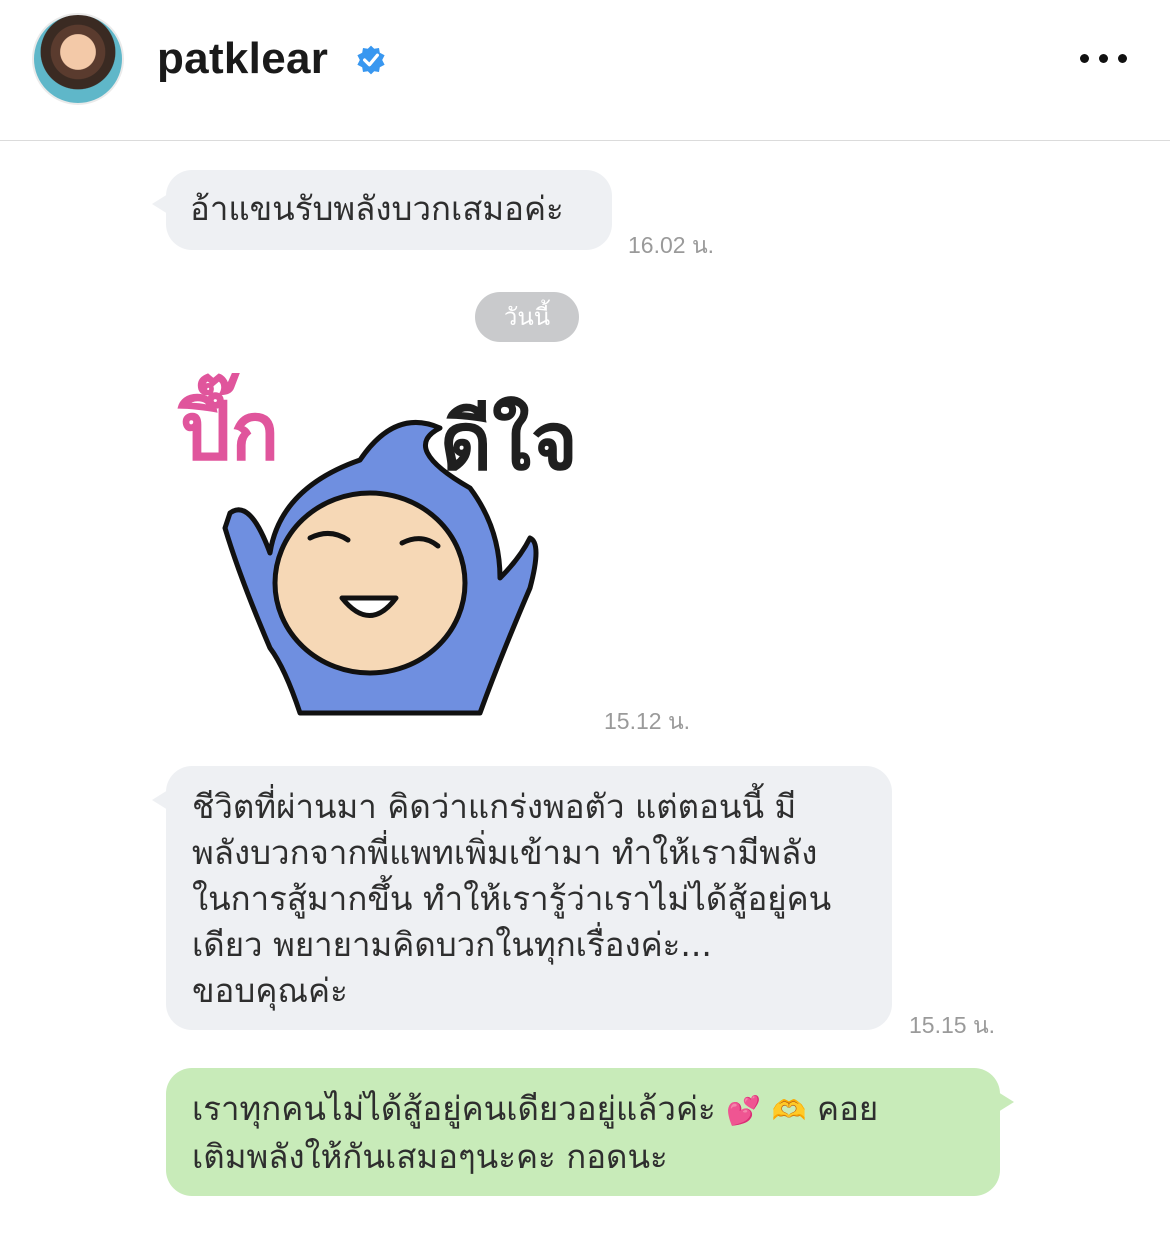  What do you see at coordinates (585, 70) in the screenshot?
I see `post-header: patklear` at bounding box center [585, 70].